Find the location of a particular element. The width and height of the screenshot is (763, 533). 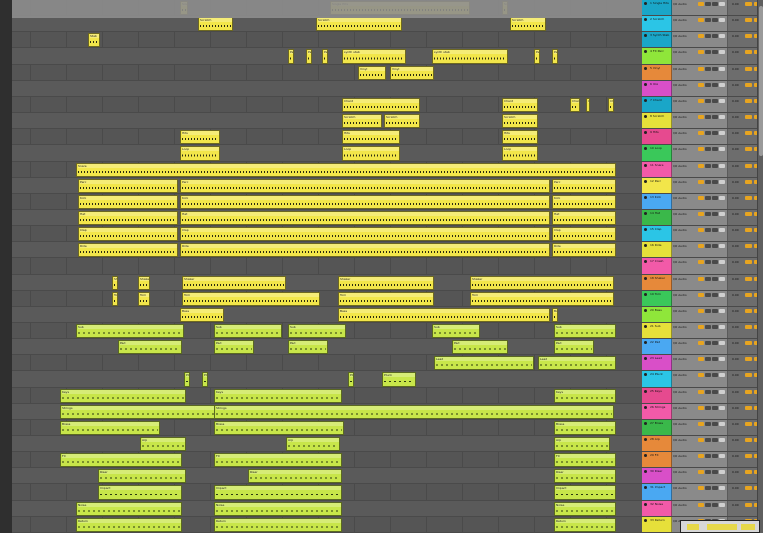

track-name: 19 Tom is located at coordinates (655, 294).